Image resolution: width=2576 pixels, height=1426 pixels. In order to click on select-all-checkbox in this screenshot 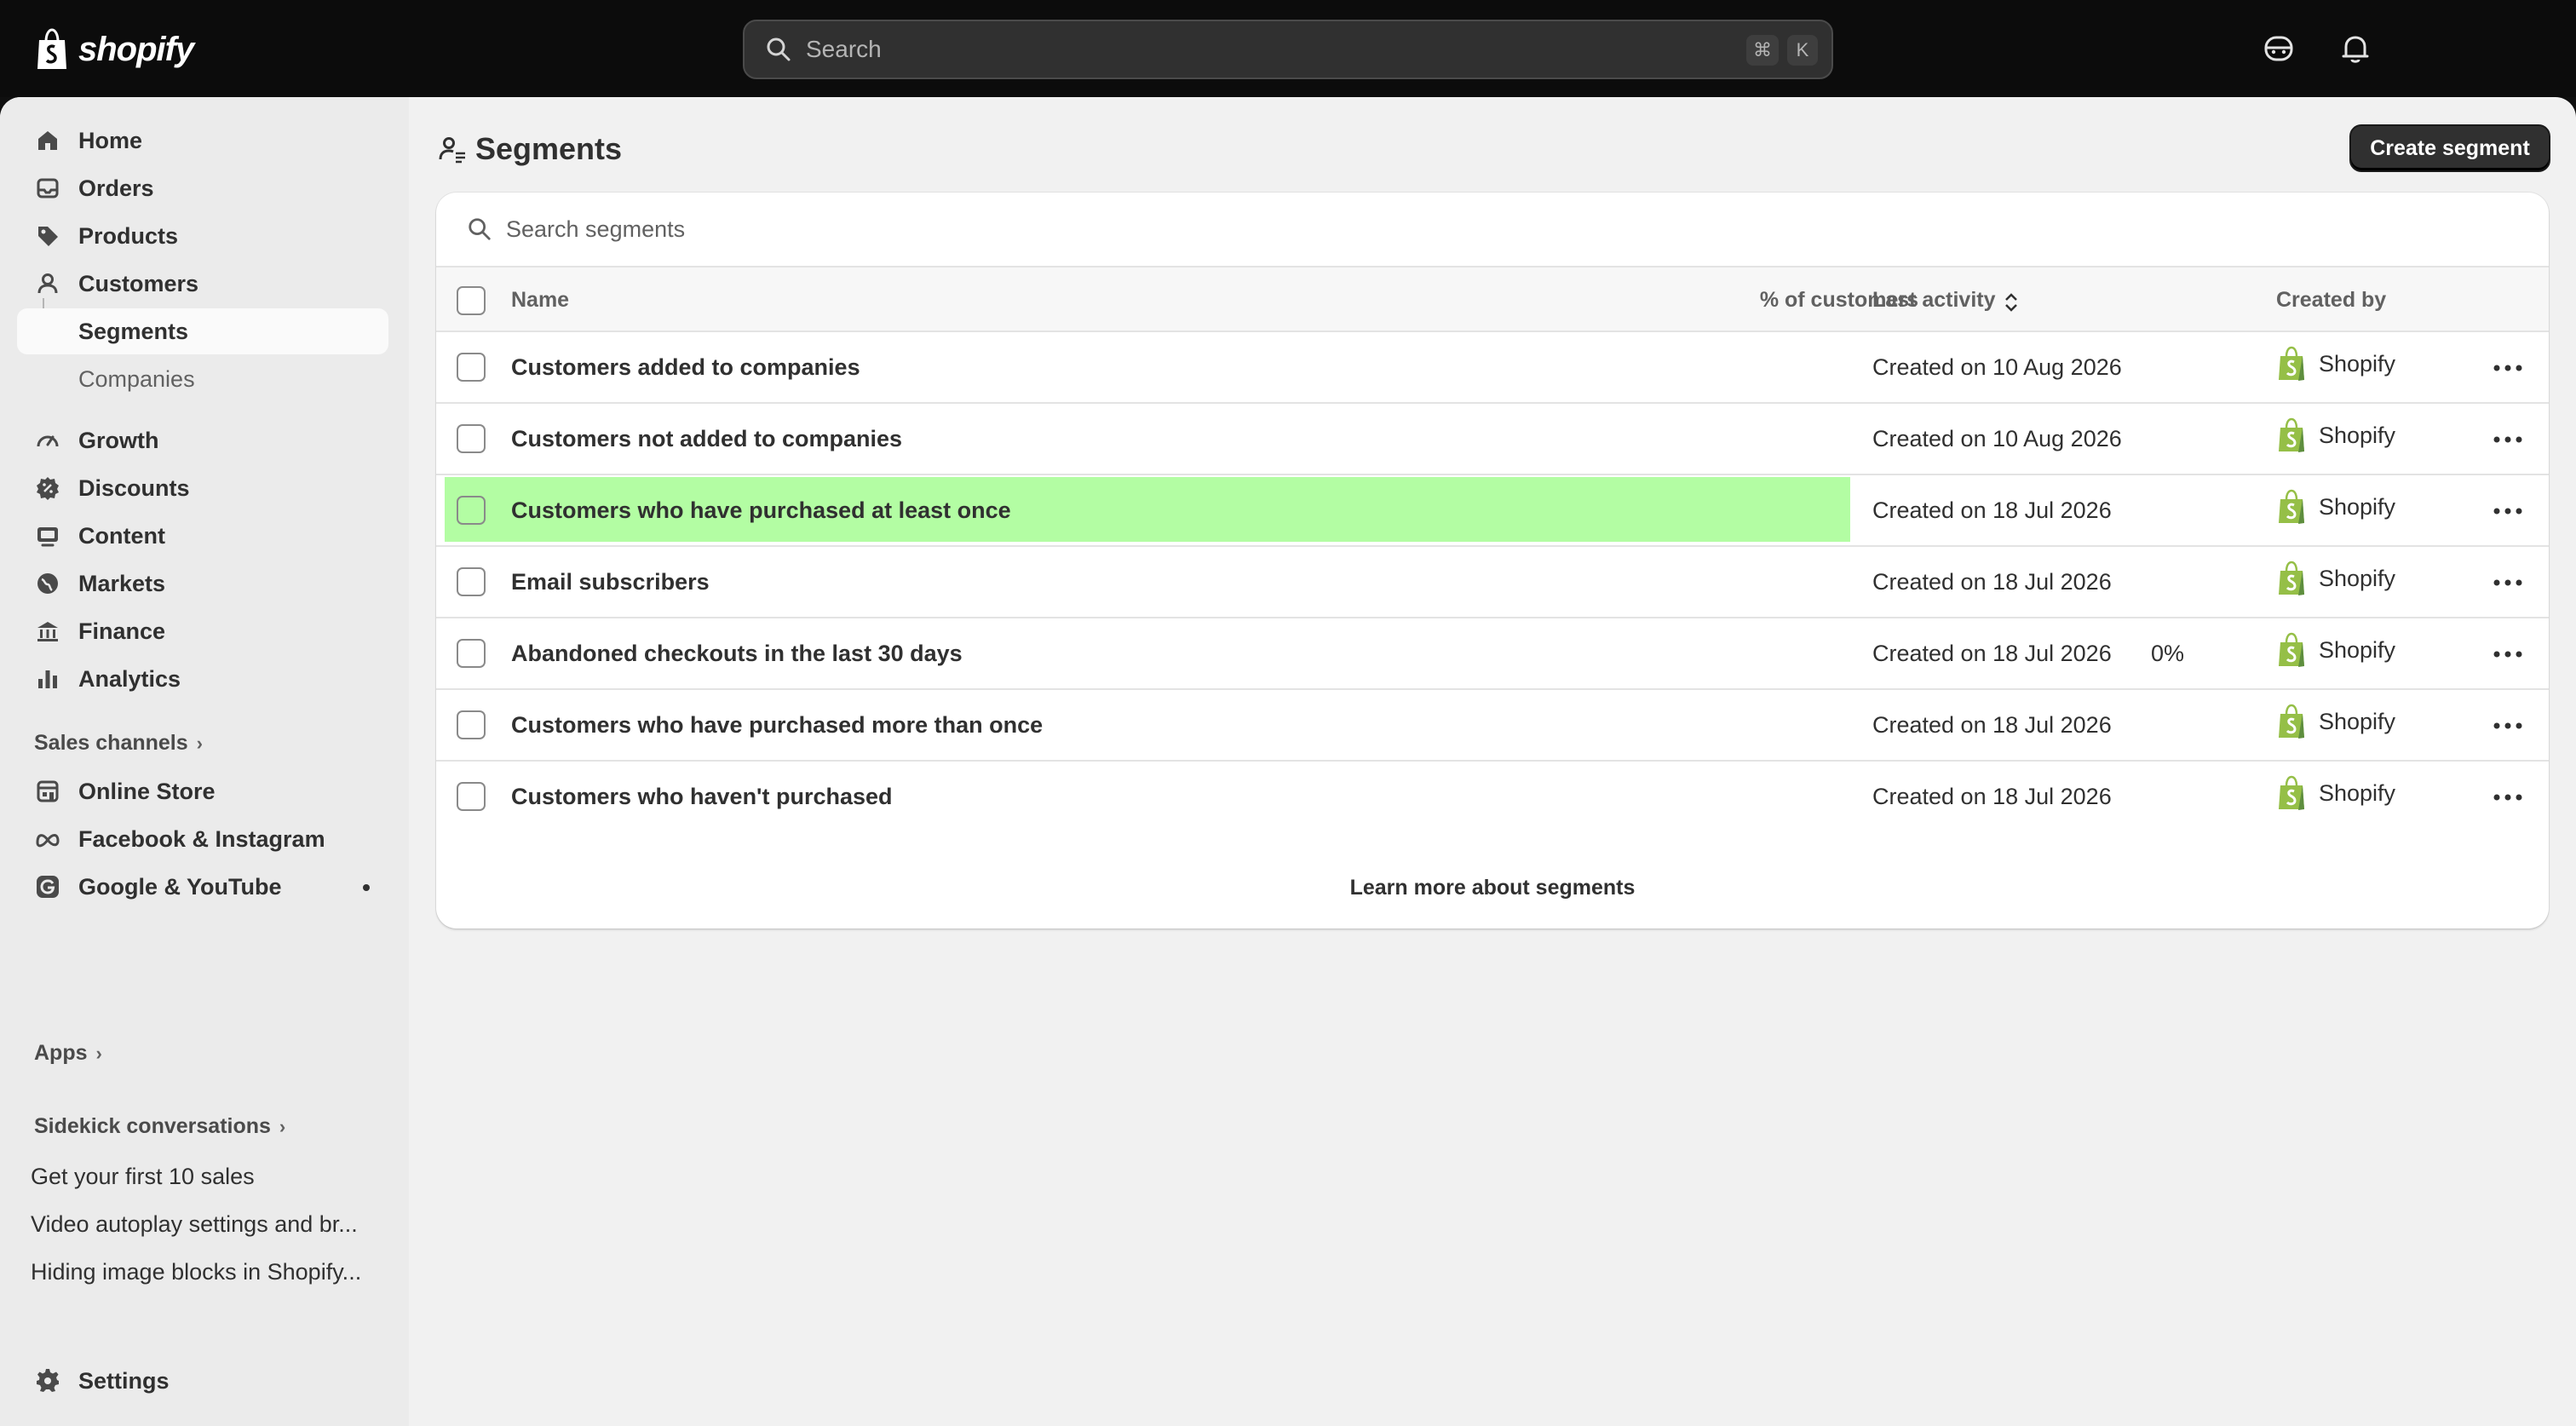, I will do `click(471, 301)`.